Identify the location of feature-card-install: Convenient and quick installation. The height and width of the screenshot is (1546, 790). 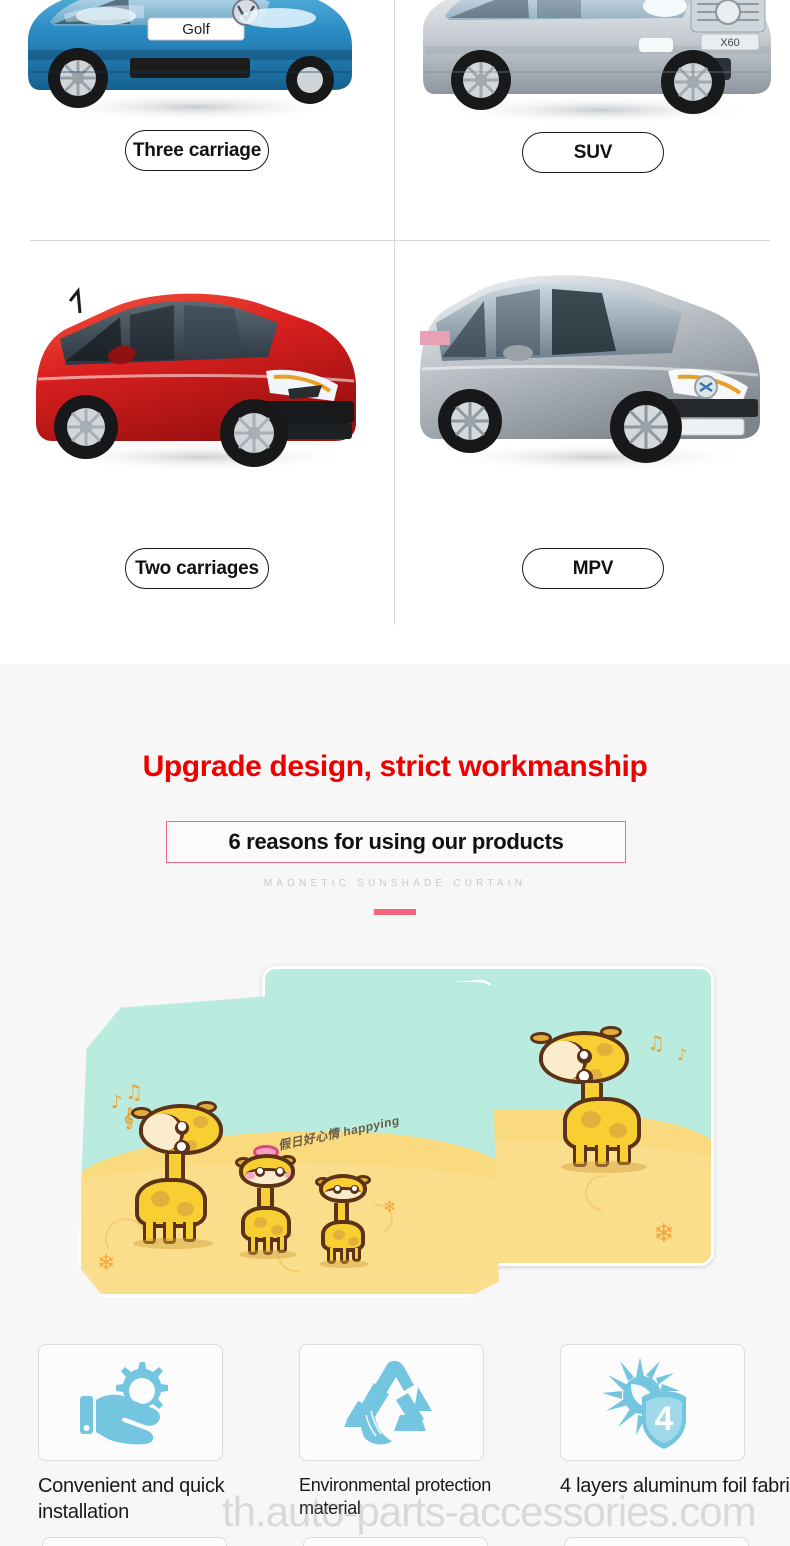
(155, 1434).